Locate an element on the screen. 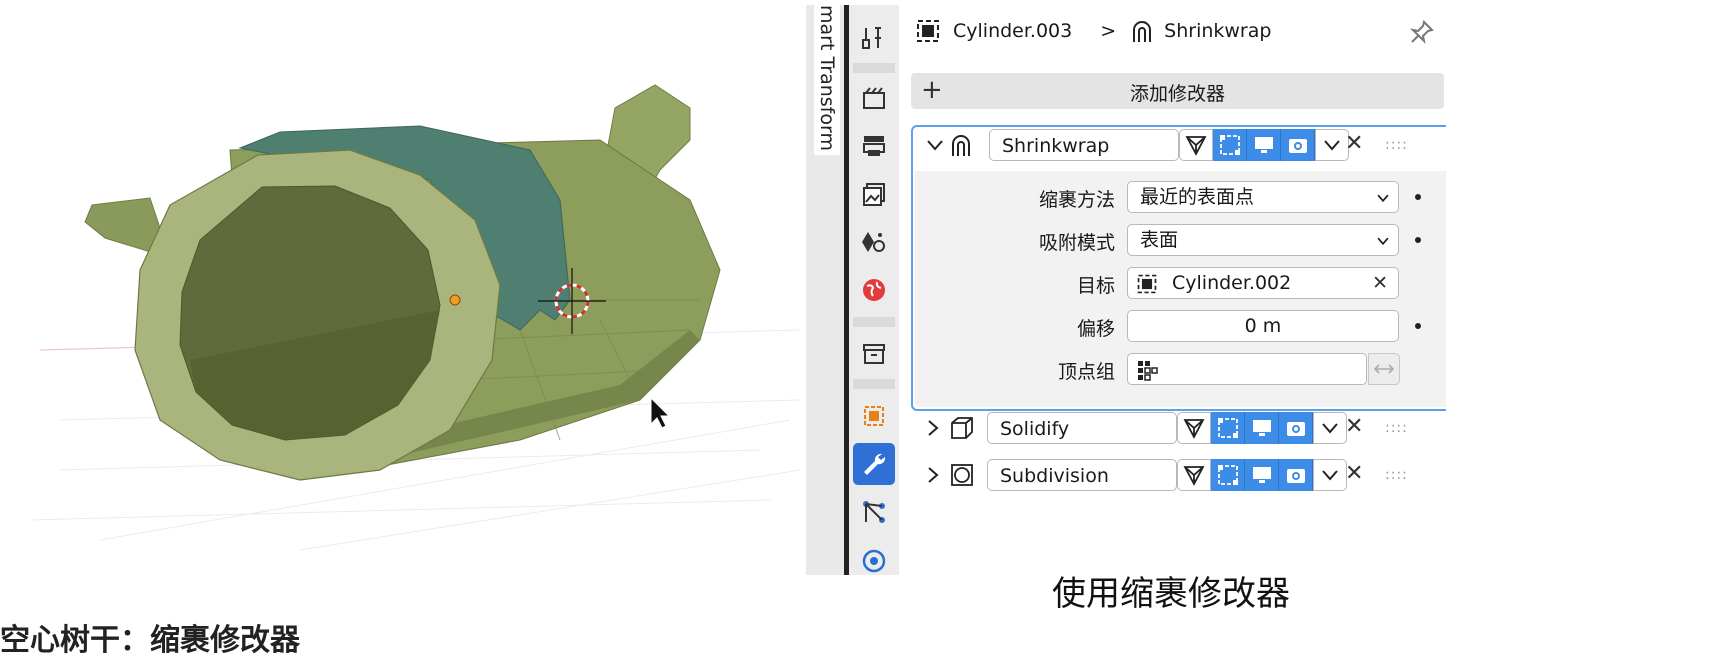 This screenshot has height=661, width=1717. shrinkwrap-icon is located at coordinates (961, 145).